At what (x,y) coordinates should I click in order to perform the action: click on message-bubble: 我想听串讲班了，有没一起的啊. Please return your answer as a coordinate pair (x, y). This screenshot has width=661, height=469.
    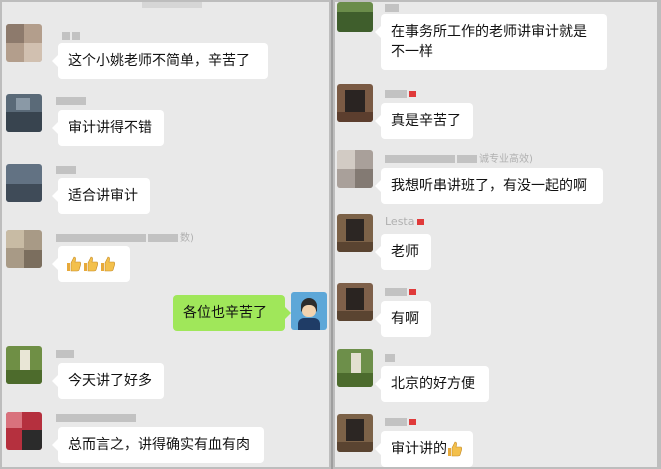
    Looking at the image, I should click on (489, 186).